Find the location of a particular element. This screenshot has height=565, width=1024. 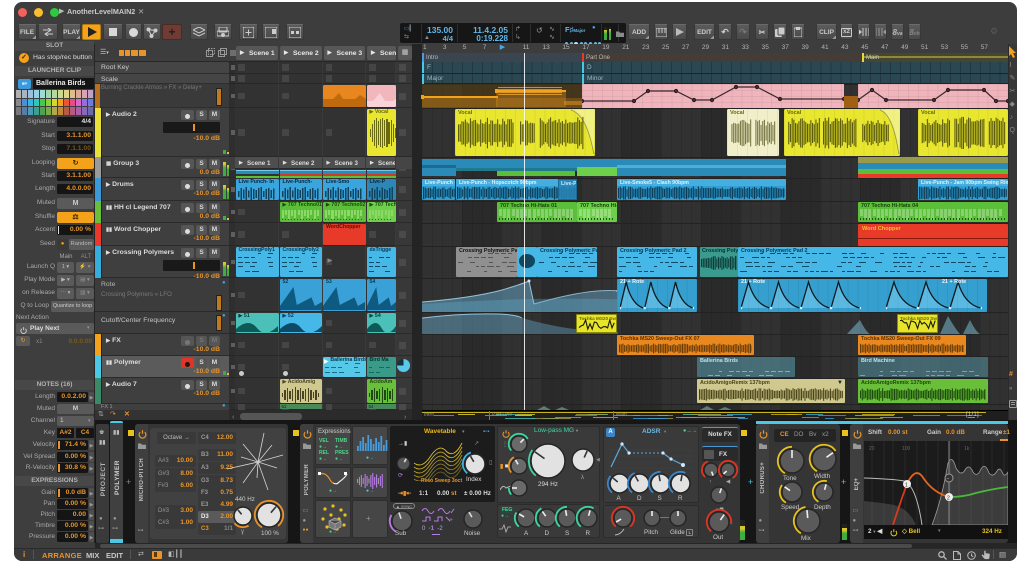

svg-text: 2 is located at coordinates (948, 499).